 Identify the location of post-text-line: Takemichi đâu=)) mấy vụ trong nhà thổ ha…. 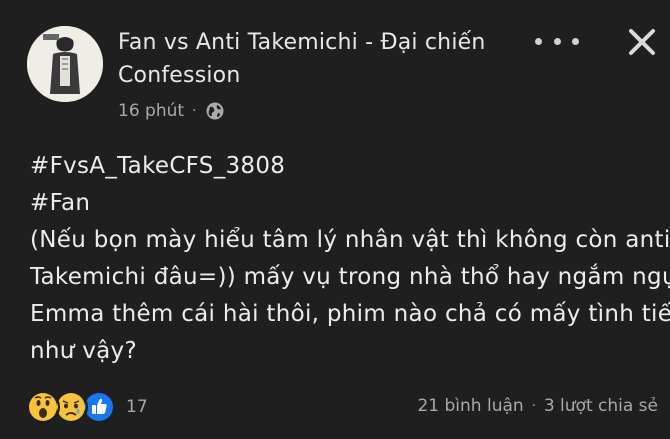
(350, 277).